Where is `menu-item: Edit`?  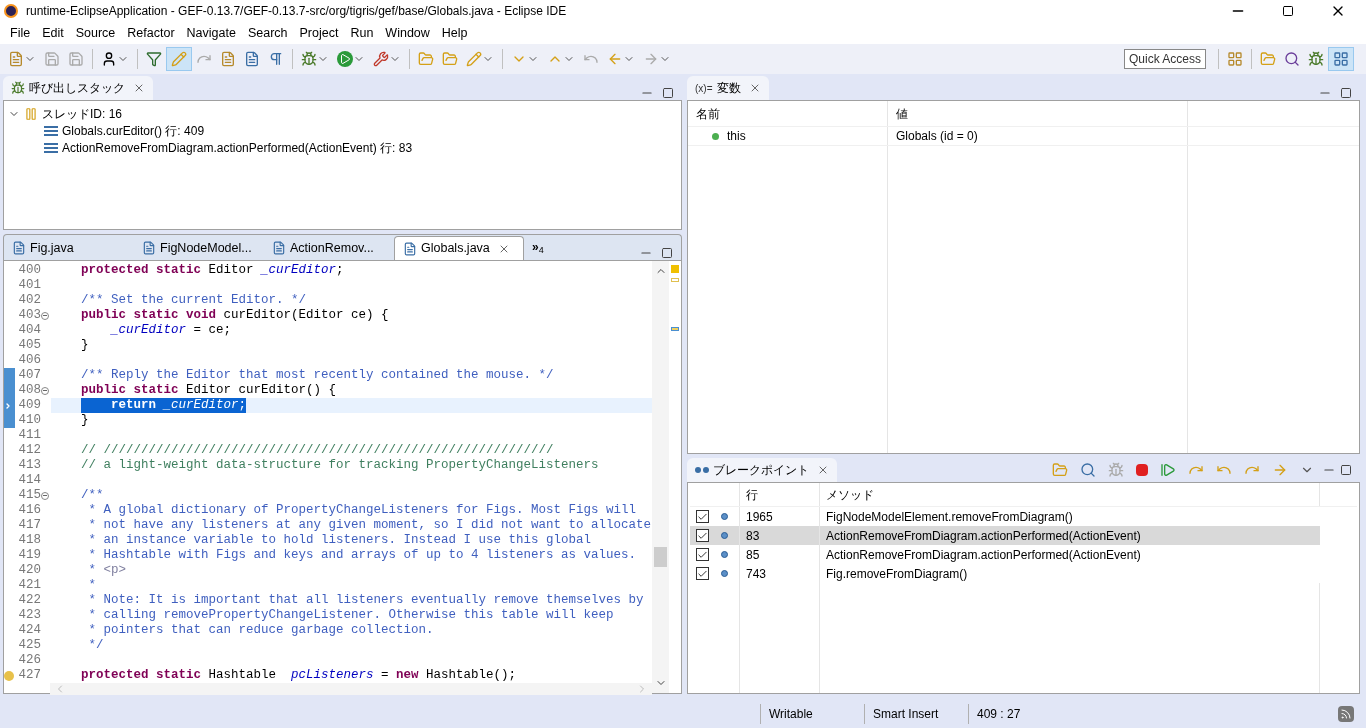
menu-item: Edit is located at coordinates (53, 33).